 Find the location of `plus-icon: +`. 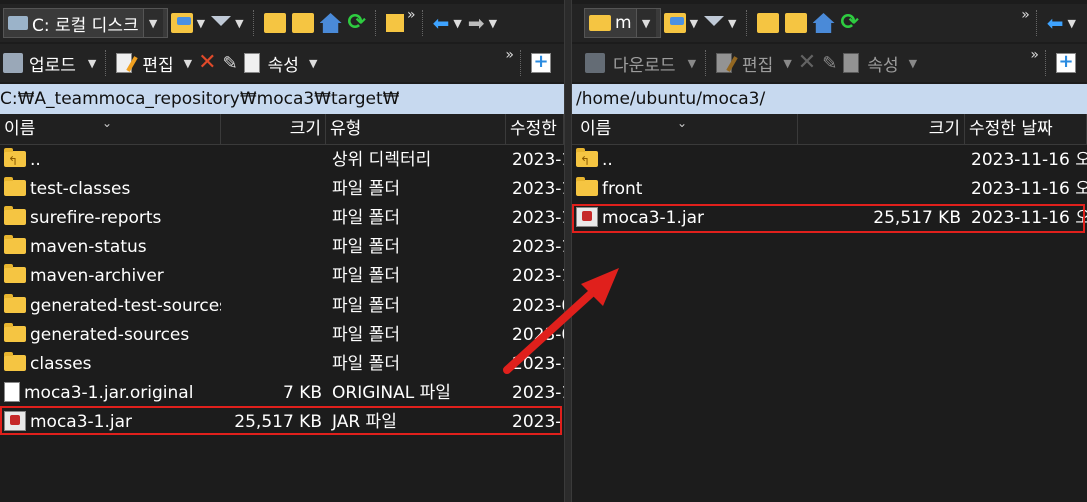

plus-icon: + is located at coordinates (1066, 63).